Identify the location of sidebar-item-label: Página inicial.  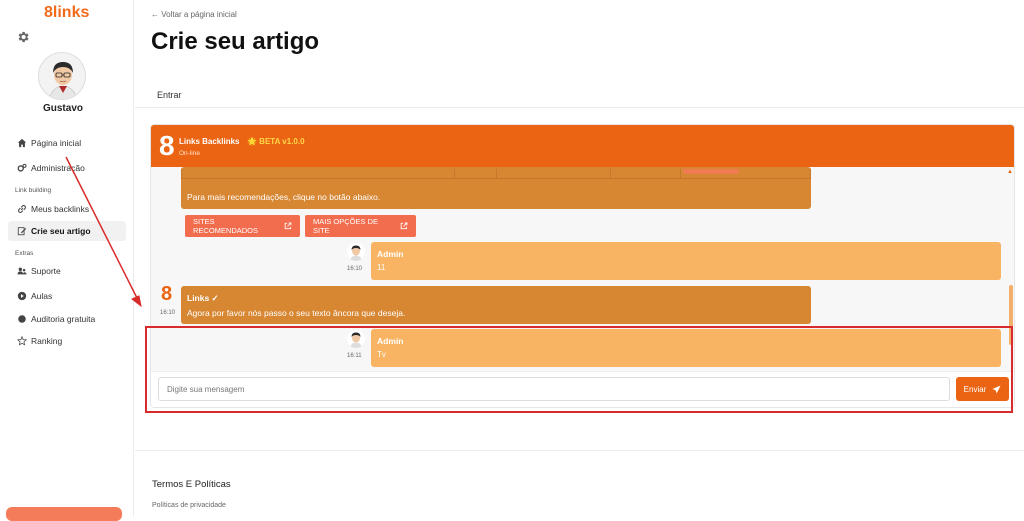
(56, 143).